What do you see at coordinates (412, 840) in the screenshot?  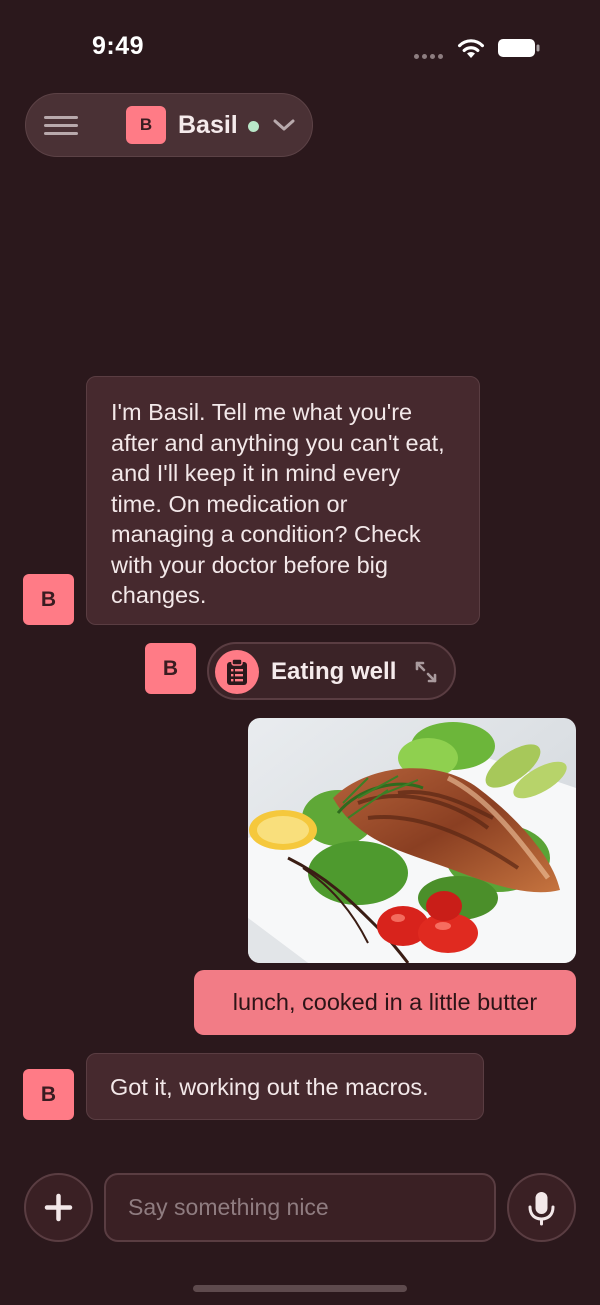 I see `grilled-salmon-salad-photo` at bounding box center [412, 840].